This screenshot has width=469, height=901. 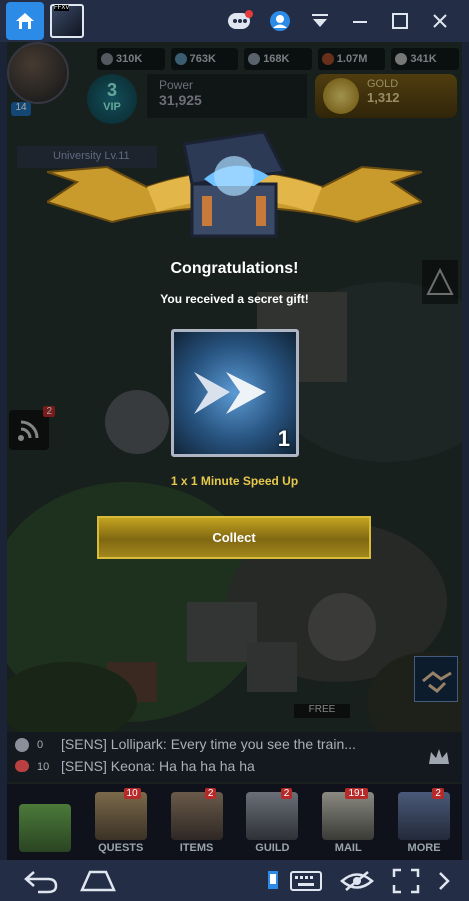 I want to click on more-icon, so click(x=424, y=816).